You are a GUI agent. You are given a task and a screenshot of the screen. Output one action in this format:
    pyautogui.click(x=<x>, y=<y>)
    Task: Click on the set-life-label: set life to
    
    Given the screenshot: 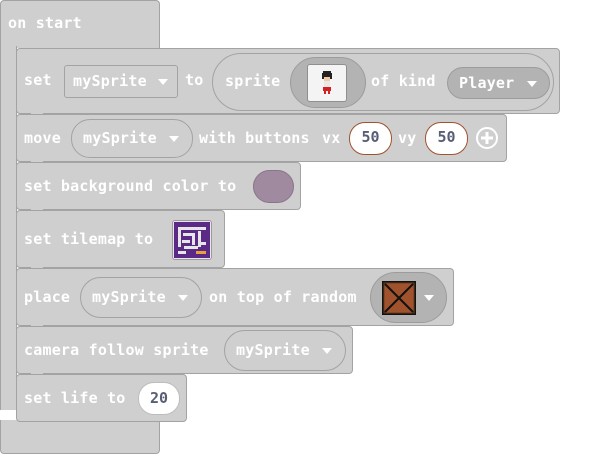 What is the action you would take?
    pyautogui.click(x=75, y=398)
    